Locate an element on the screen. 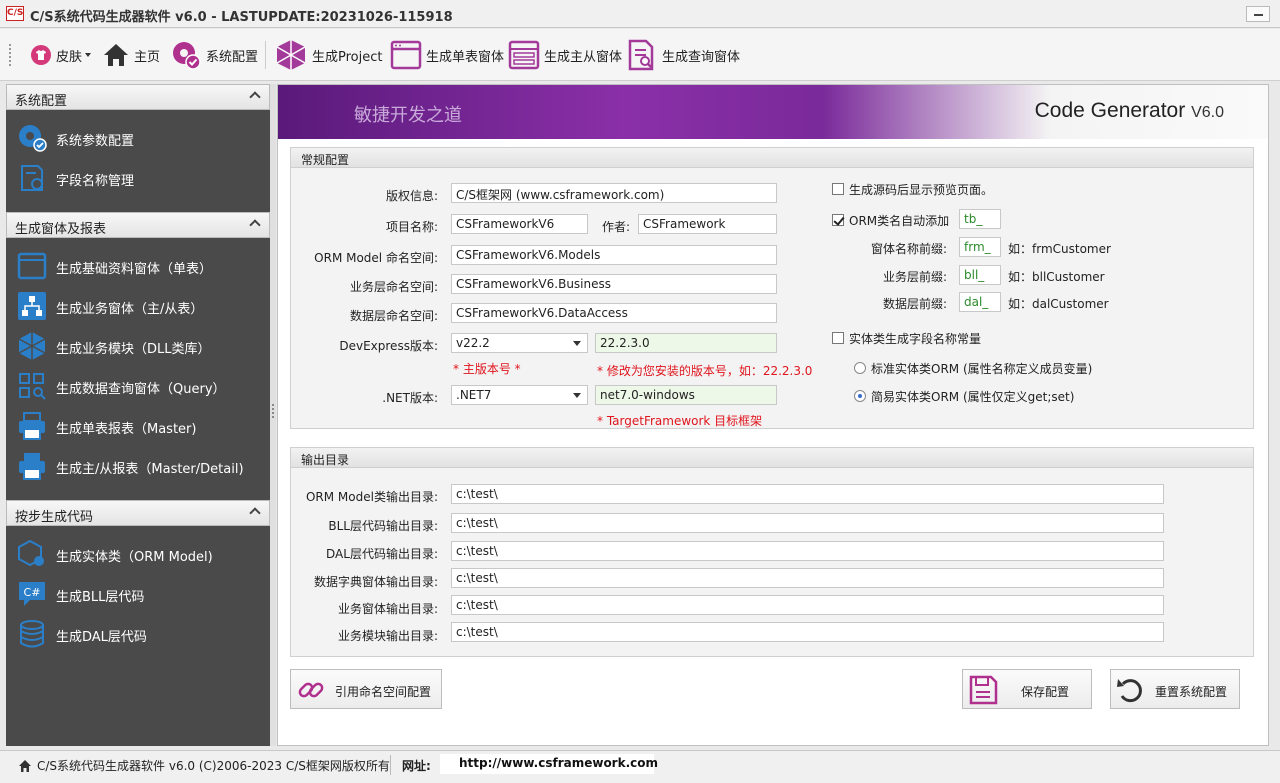 This screenshot has height=783, width=1280. business-module-output-label: 业务模块输出目录: is located at coordinates (387, 636).